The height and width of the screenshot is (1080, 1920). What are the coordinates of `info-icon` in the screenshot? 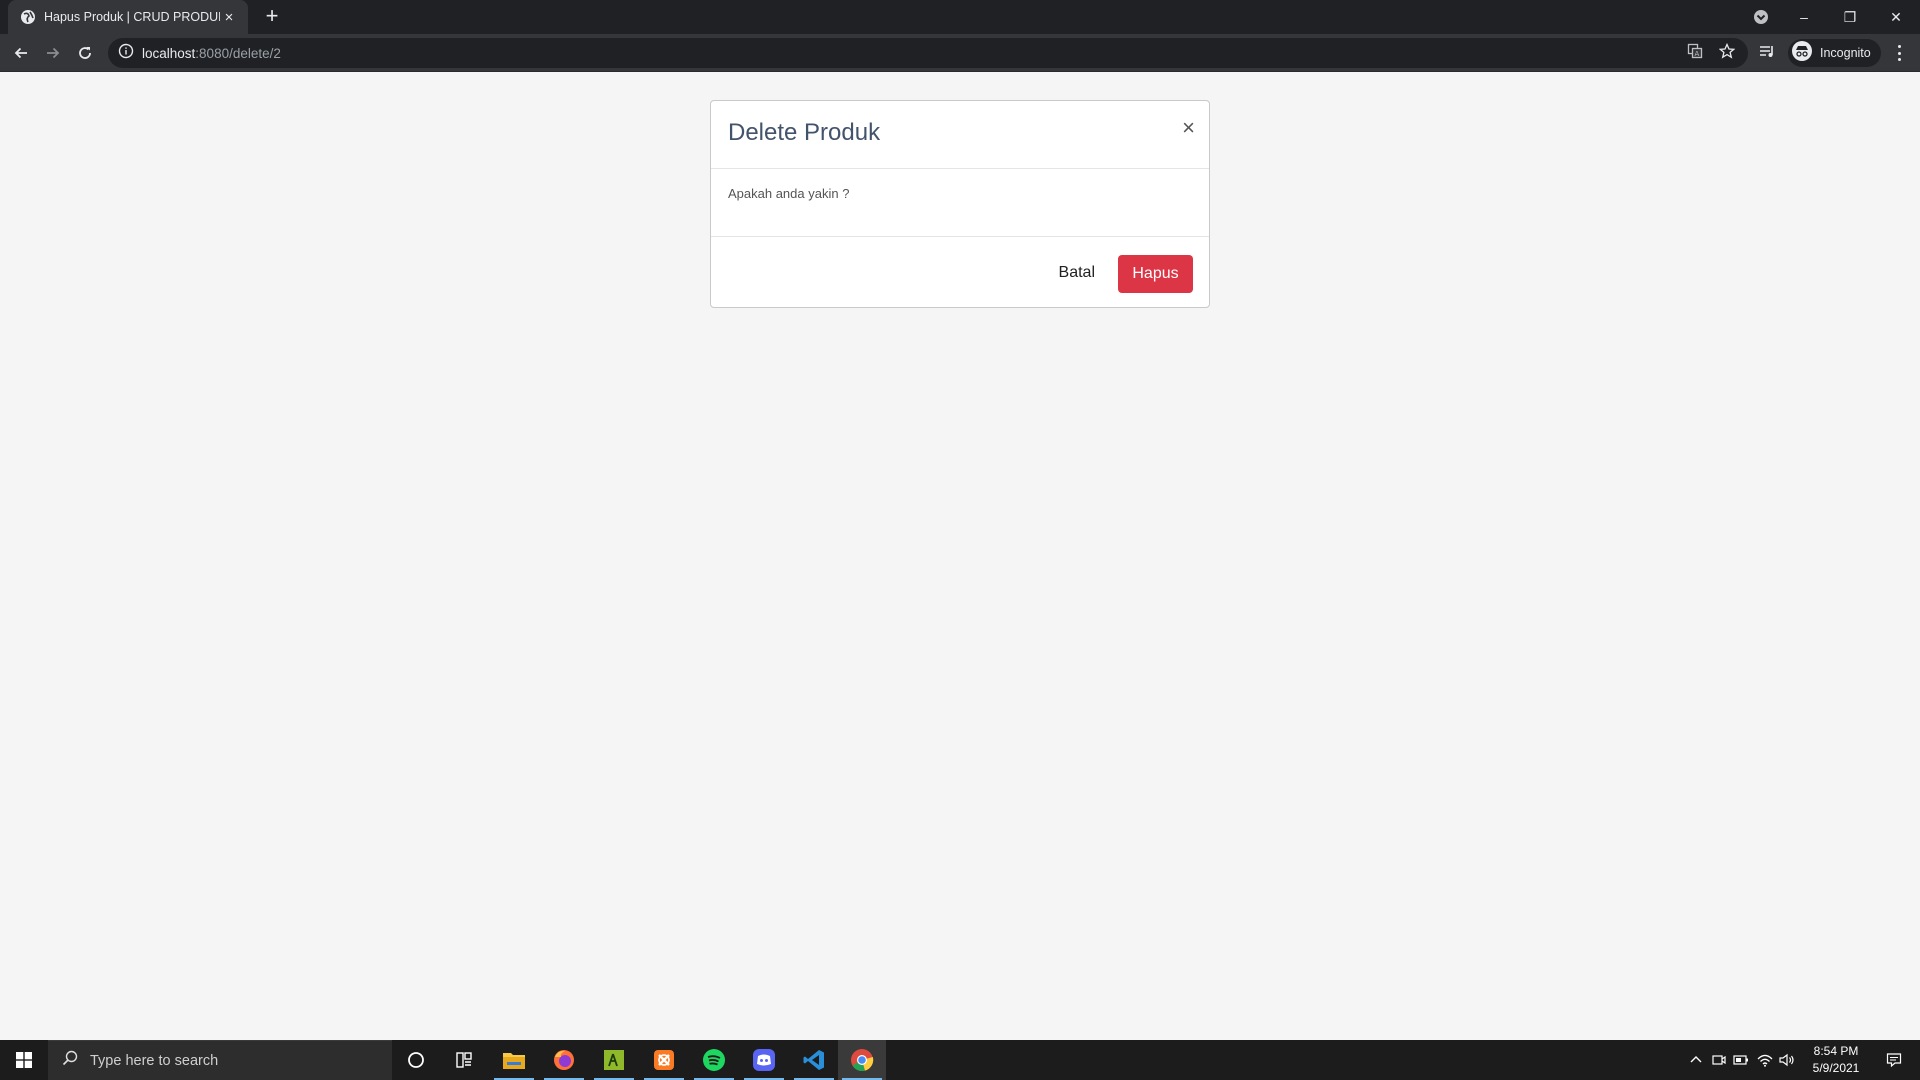 It's located at (126, 53).